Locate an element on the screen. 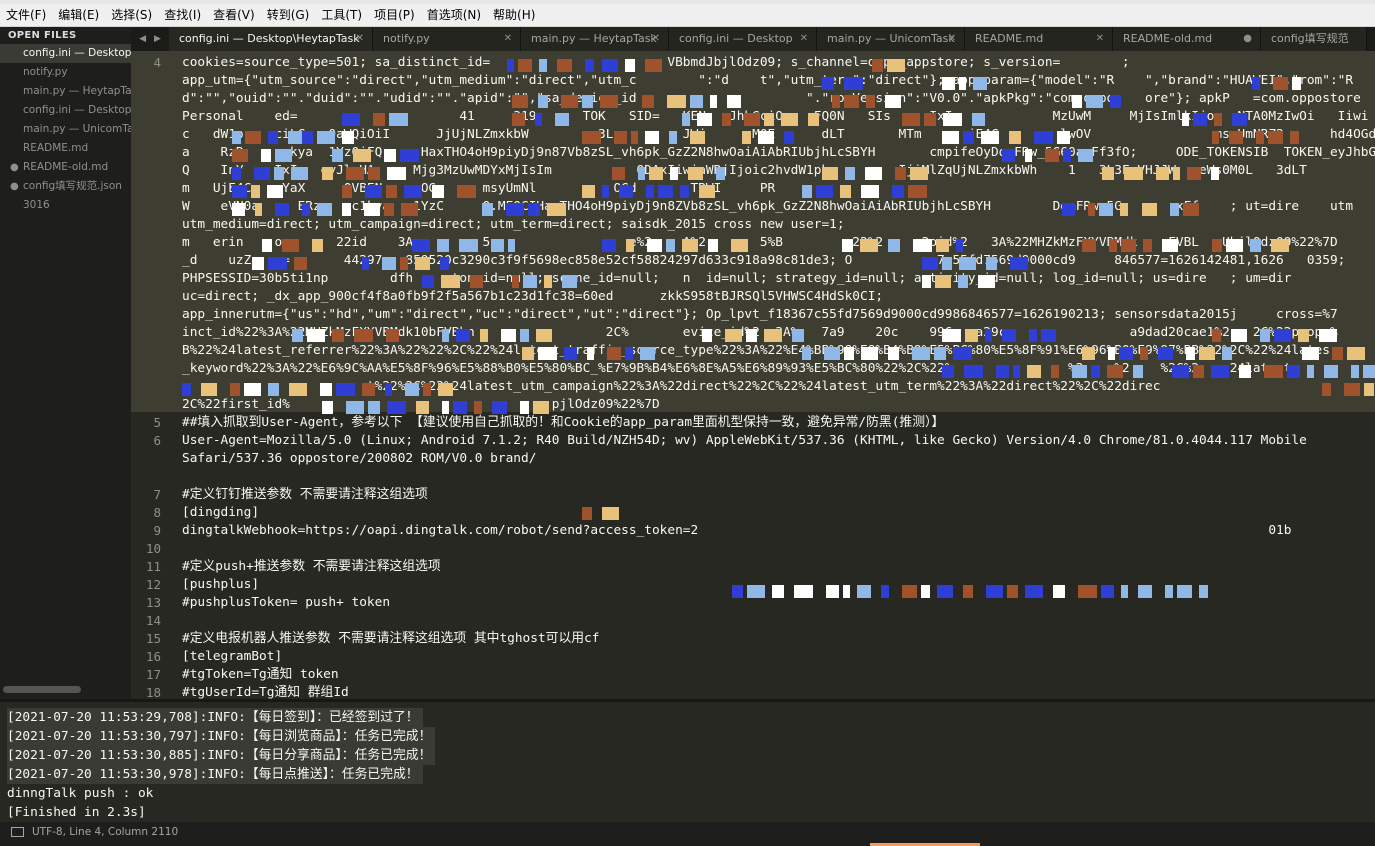 The height and width of the screenshot is (846, 1375). menu-help: 帮助(H) is located at coordinates (514, 15).